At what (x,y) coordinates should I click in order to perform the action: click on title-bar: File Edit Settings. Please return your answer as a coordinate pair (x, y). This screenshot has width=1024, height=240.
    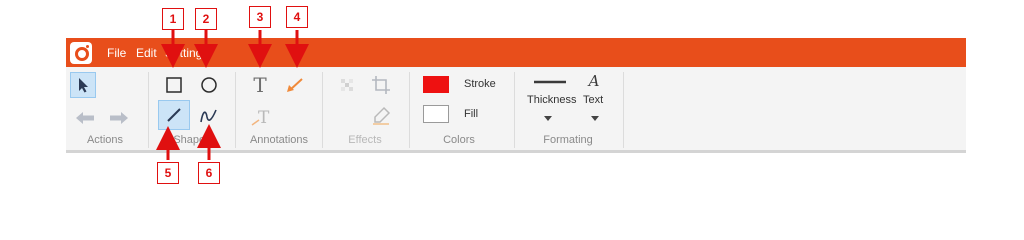
    Looking at the image, I should click on (516, 52).